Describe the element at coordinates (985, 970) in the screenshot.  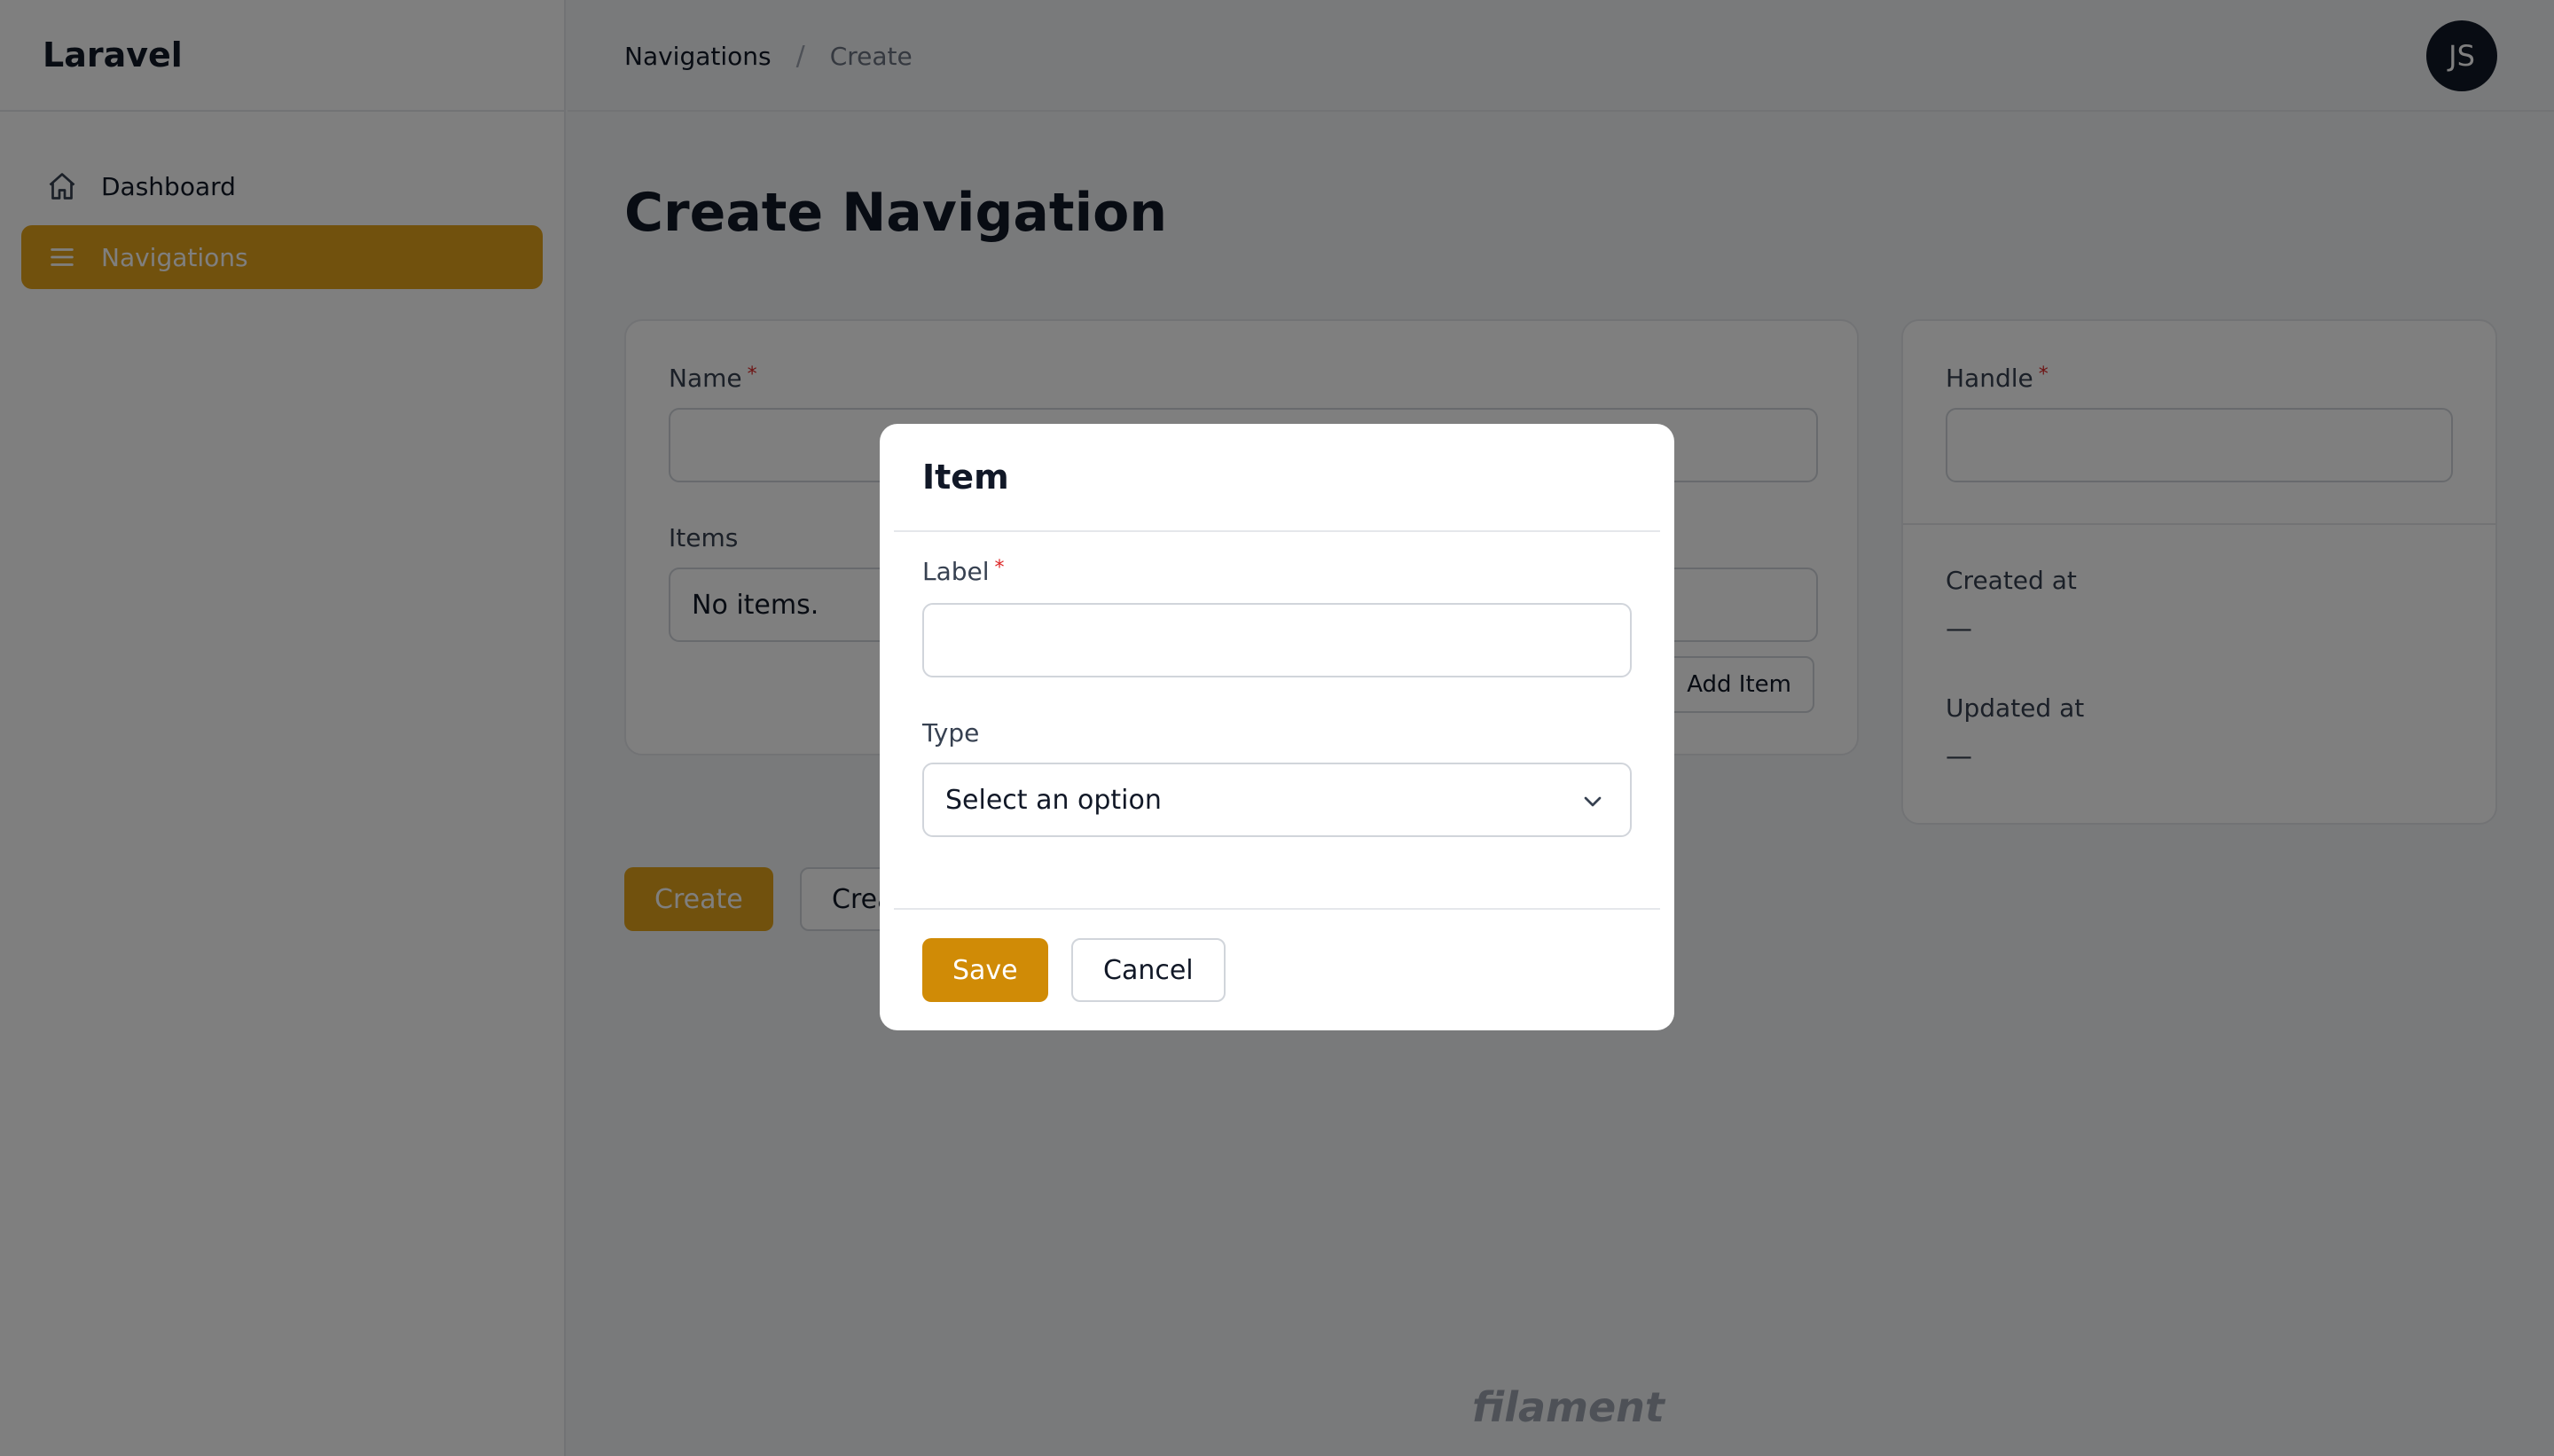
I see `save-button: Save` at that location.